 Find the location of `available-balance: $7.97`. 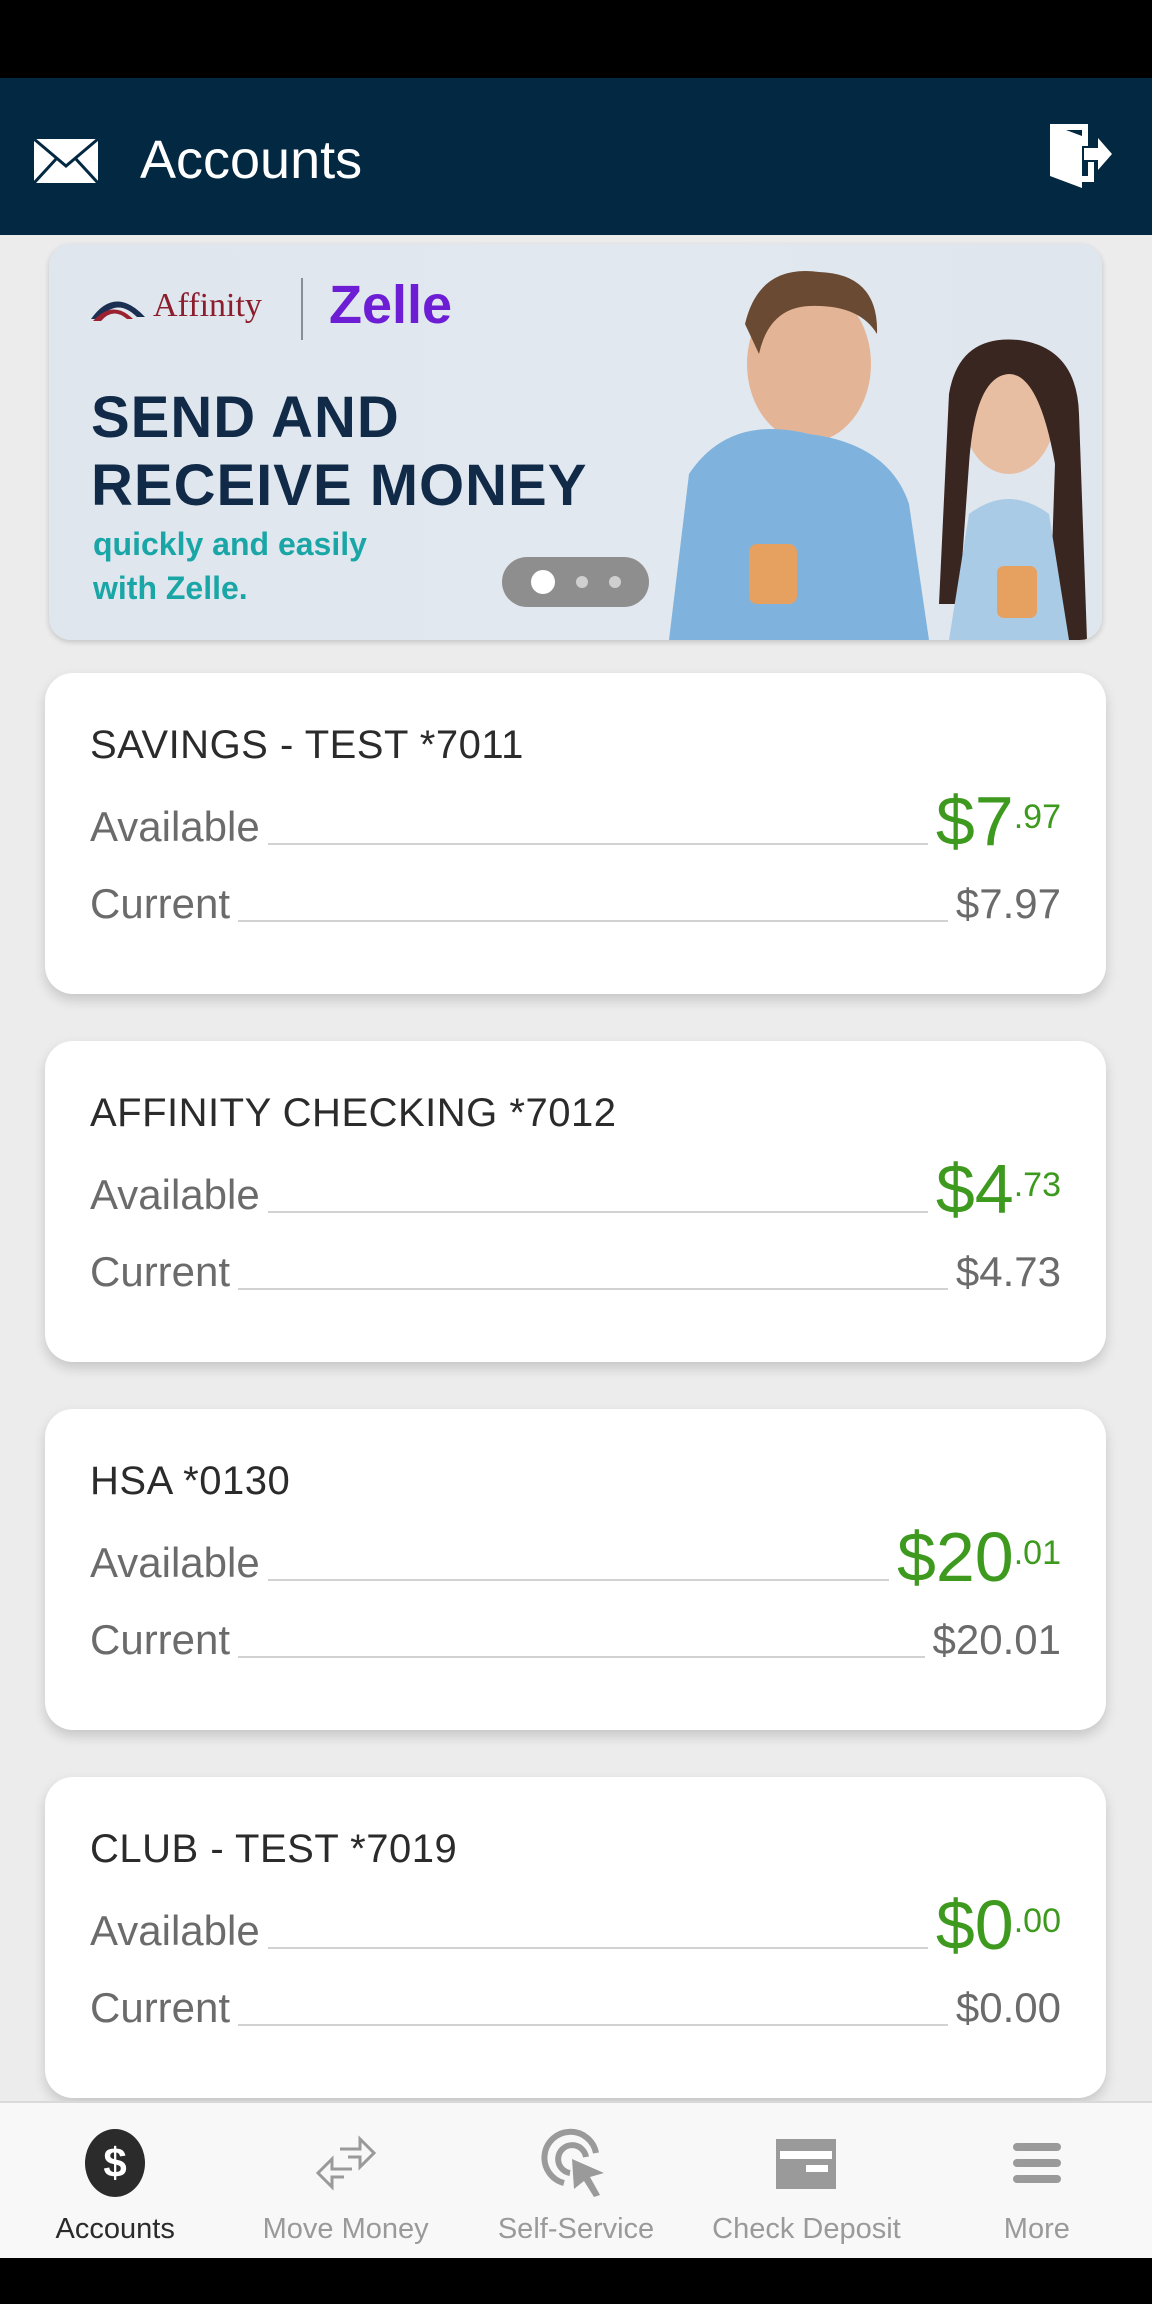

available-balance: $7.97 is located at coordinates (998, 821).